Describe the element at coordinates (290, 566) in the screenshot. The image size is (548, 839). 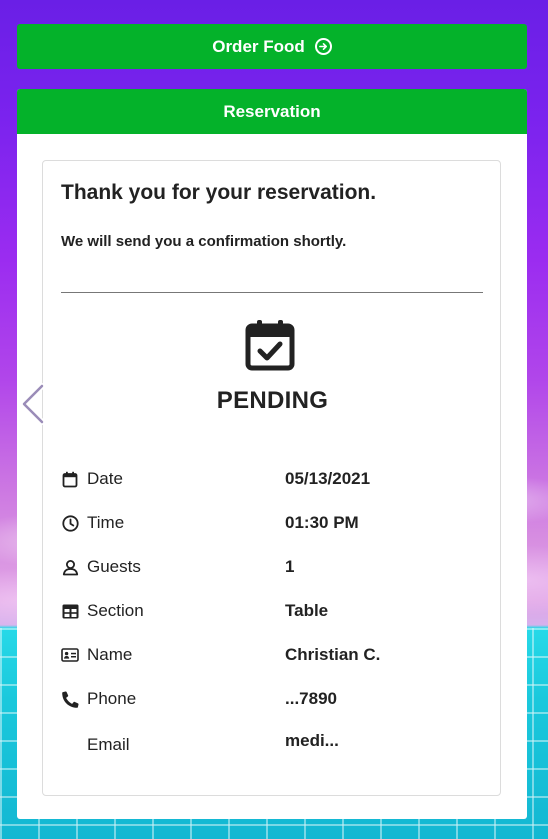
I see `detail-value: 1` at that location.